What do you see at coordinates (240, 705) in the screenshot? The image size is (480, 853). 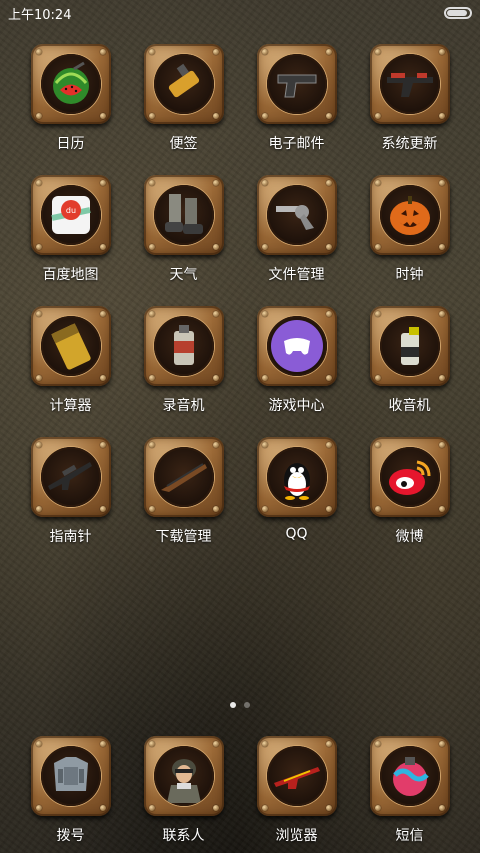 I see `page-indicator` at bounding box center [240, 705].